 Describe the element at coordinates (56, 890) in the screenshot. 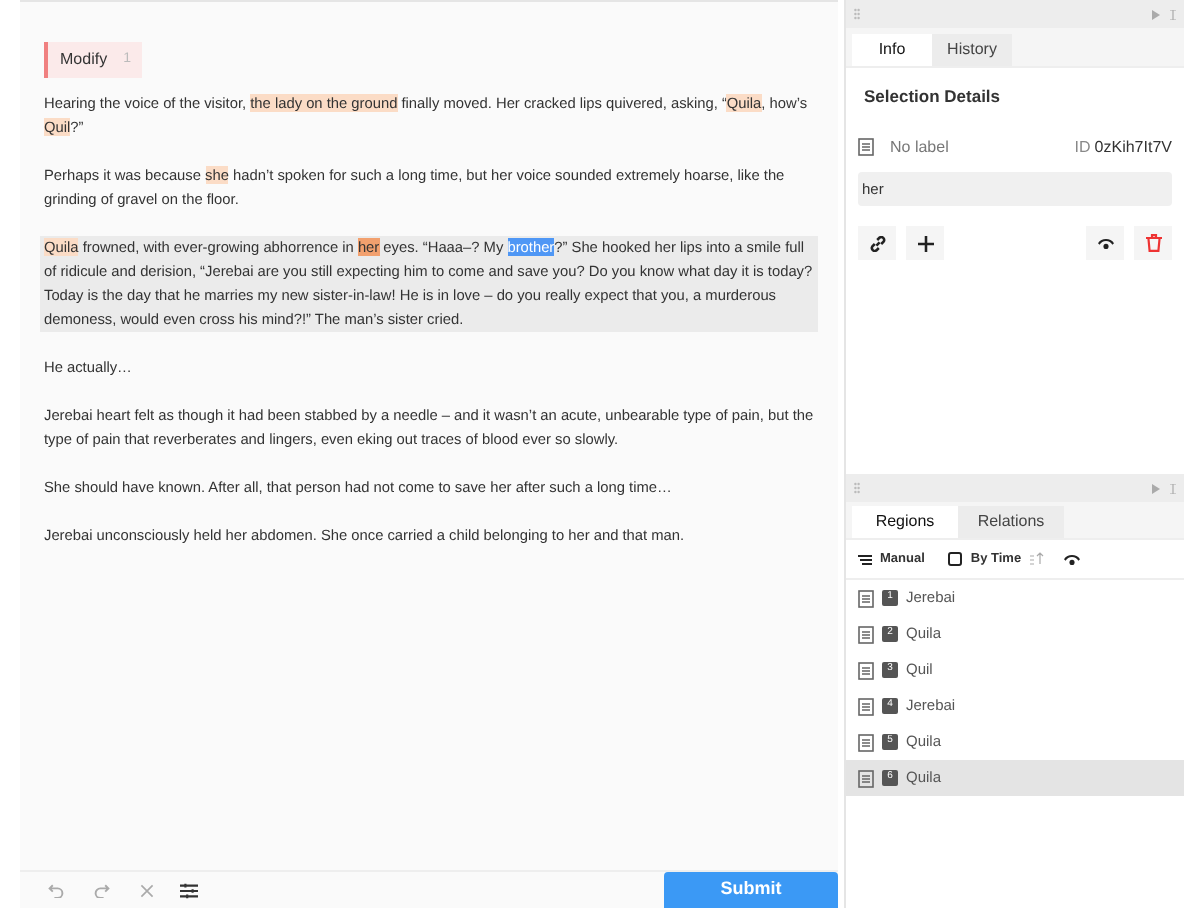

I see `undo-icon` at that location.